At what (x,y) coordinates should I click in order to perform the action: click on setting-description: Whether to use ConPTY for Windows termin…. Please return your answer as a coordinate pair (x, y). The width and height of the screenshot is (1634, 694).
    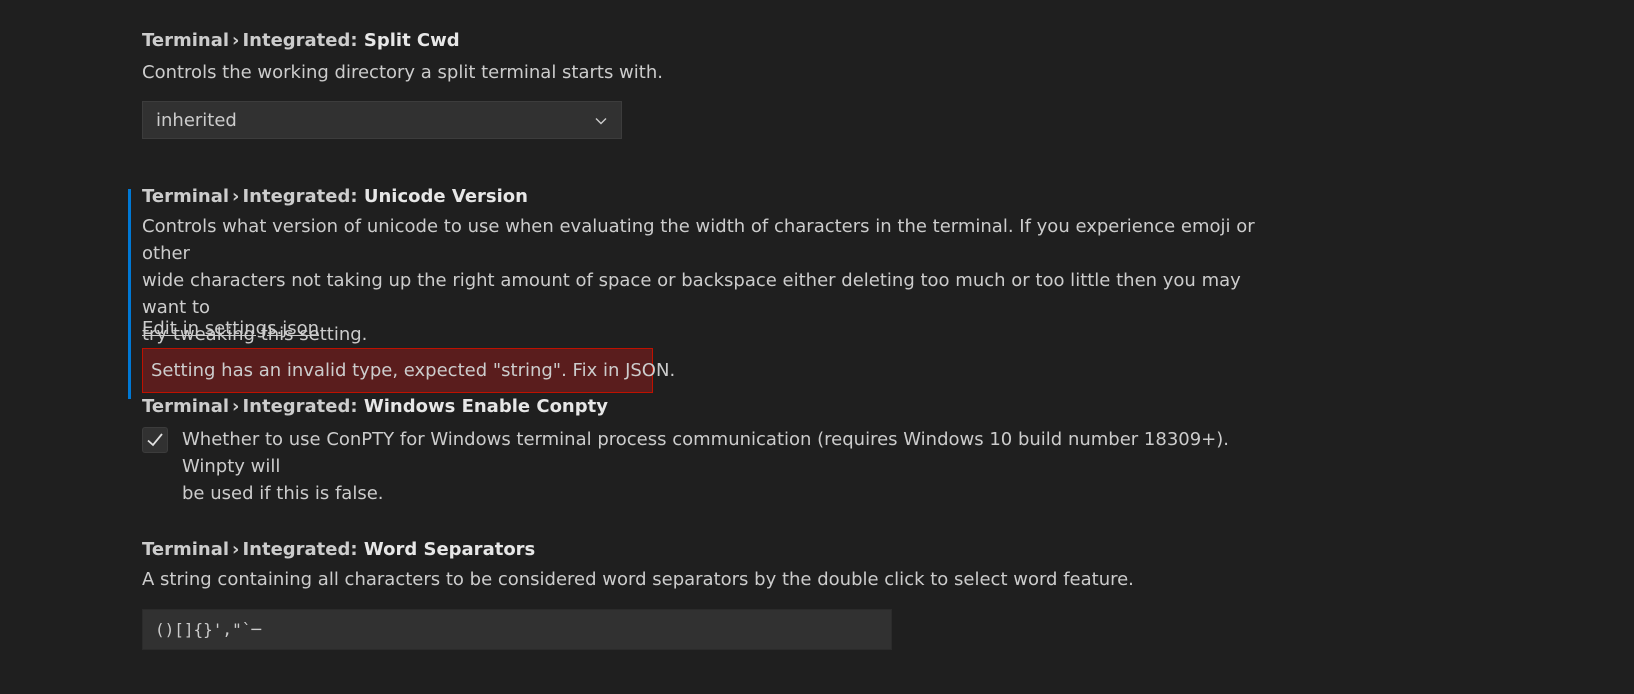
    Looking at the image, I should click on (737, 466).